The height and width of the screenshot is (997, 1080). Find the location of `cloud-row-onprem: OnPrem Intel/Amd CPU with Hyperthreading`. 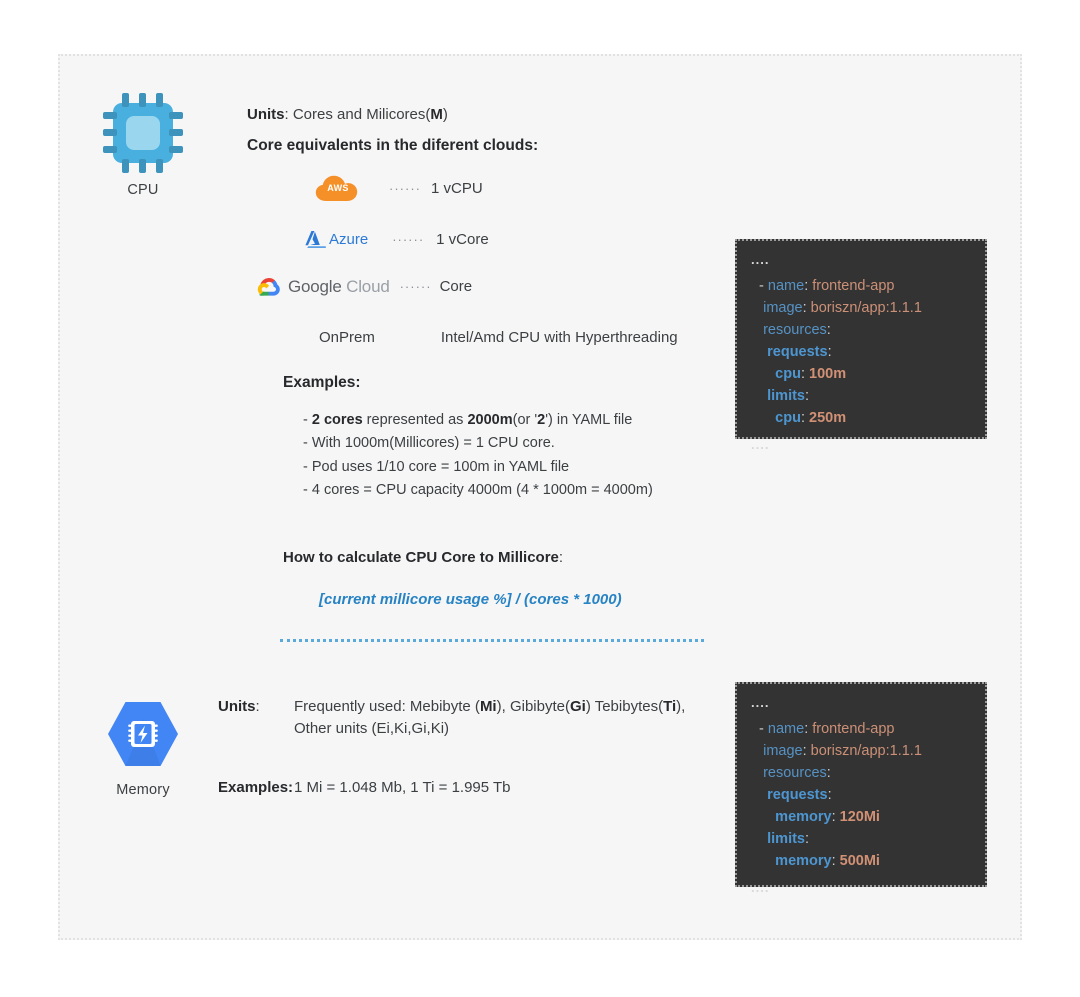

cloud-row-onprem: OnPrem Intel/Amd CPU with Hyperthreading is located at coordinates (563, 337).